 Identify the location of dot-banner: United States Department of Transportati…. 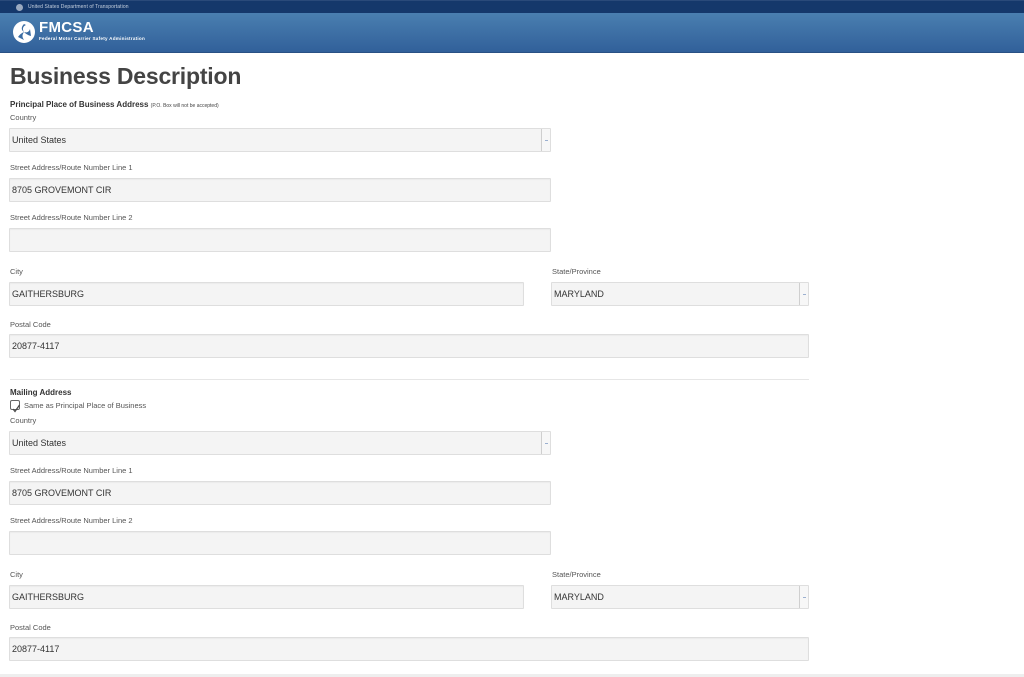
(512, 6).